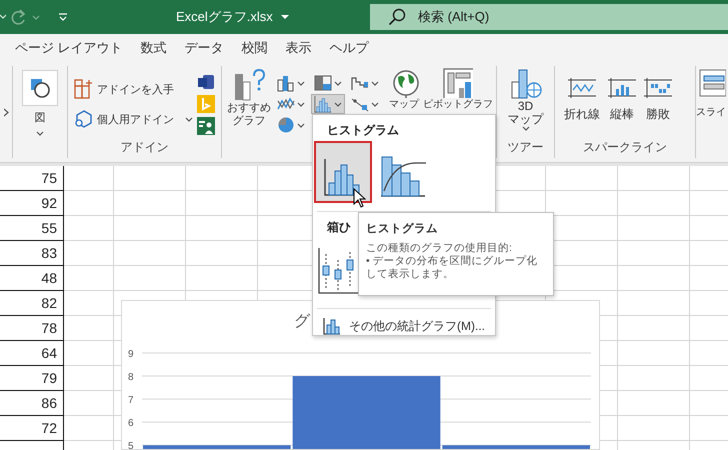 This screenshot has width=728, height=450. What do you see at coordinates (133, 119) in the screenshot?
I see `addin-button: 個人用アドイン` at bounding box center [133, 119].